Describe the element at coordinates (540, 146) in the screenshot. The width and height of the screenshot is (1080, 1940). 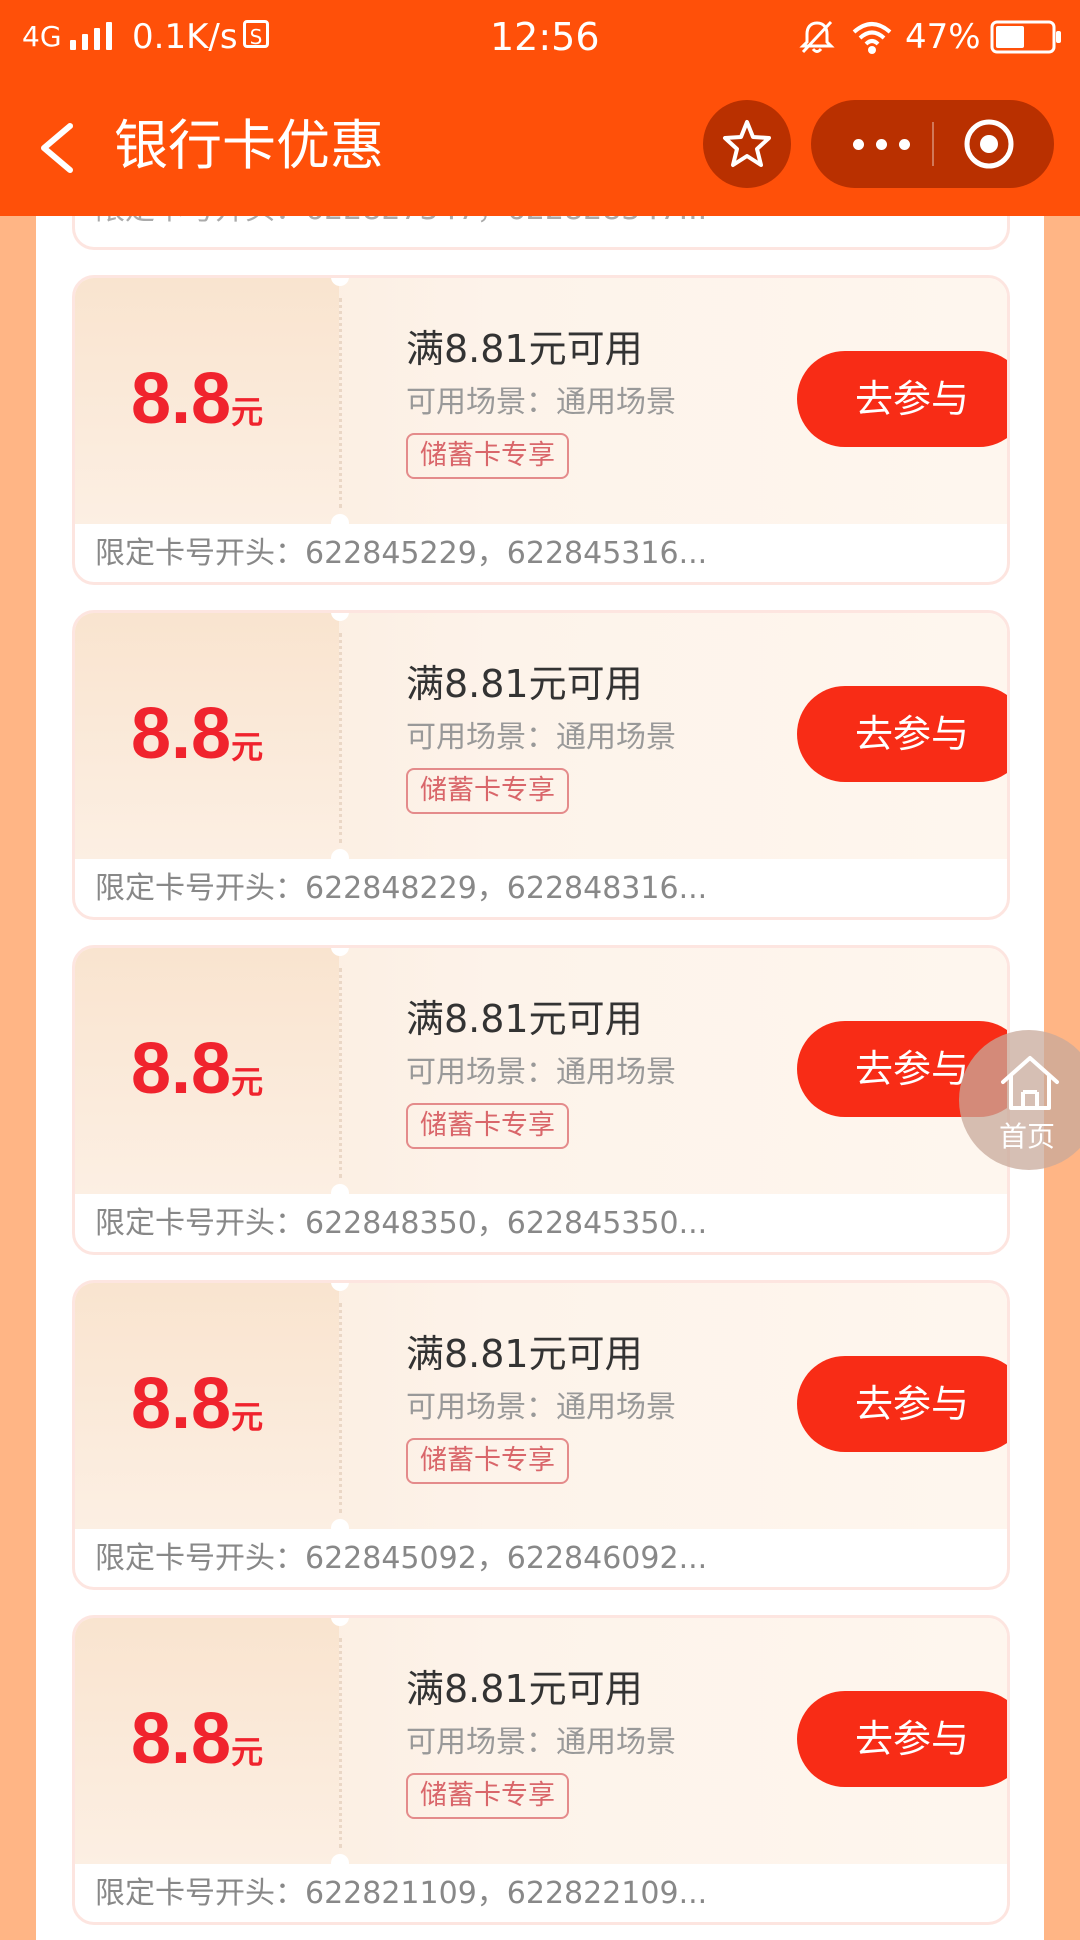
I see `title-bar: 银行卡优惠` at that location.